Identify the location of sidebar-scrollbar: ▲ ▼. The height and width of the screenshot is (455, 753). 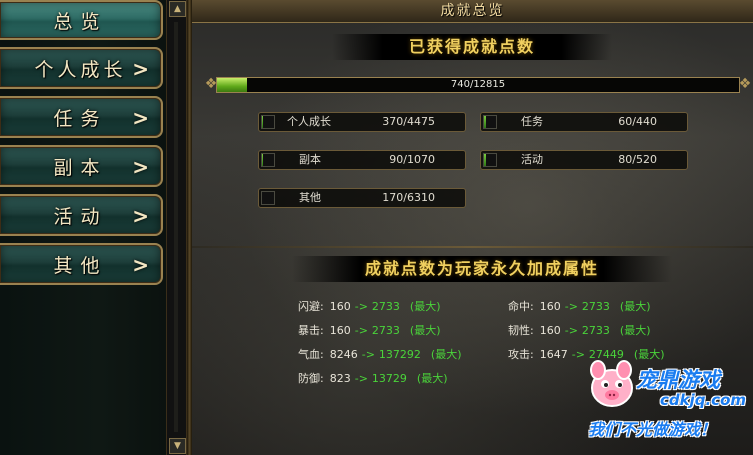
(176, 227).